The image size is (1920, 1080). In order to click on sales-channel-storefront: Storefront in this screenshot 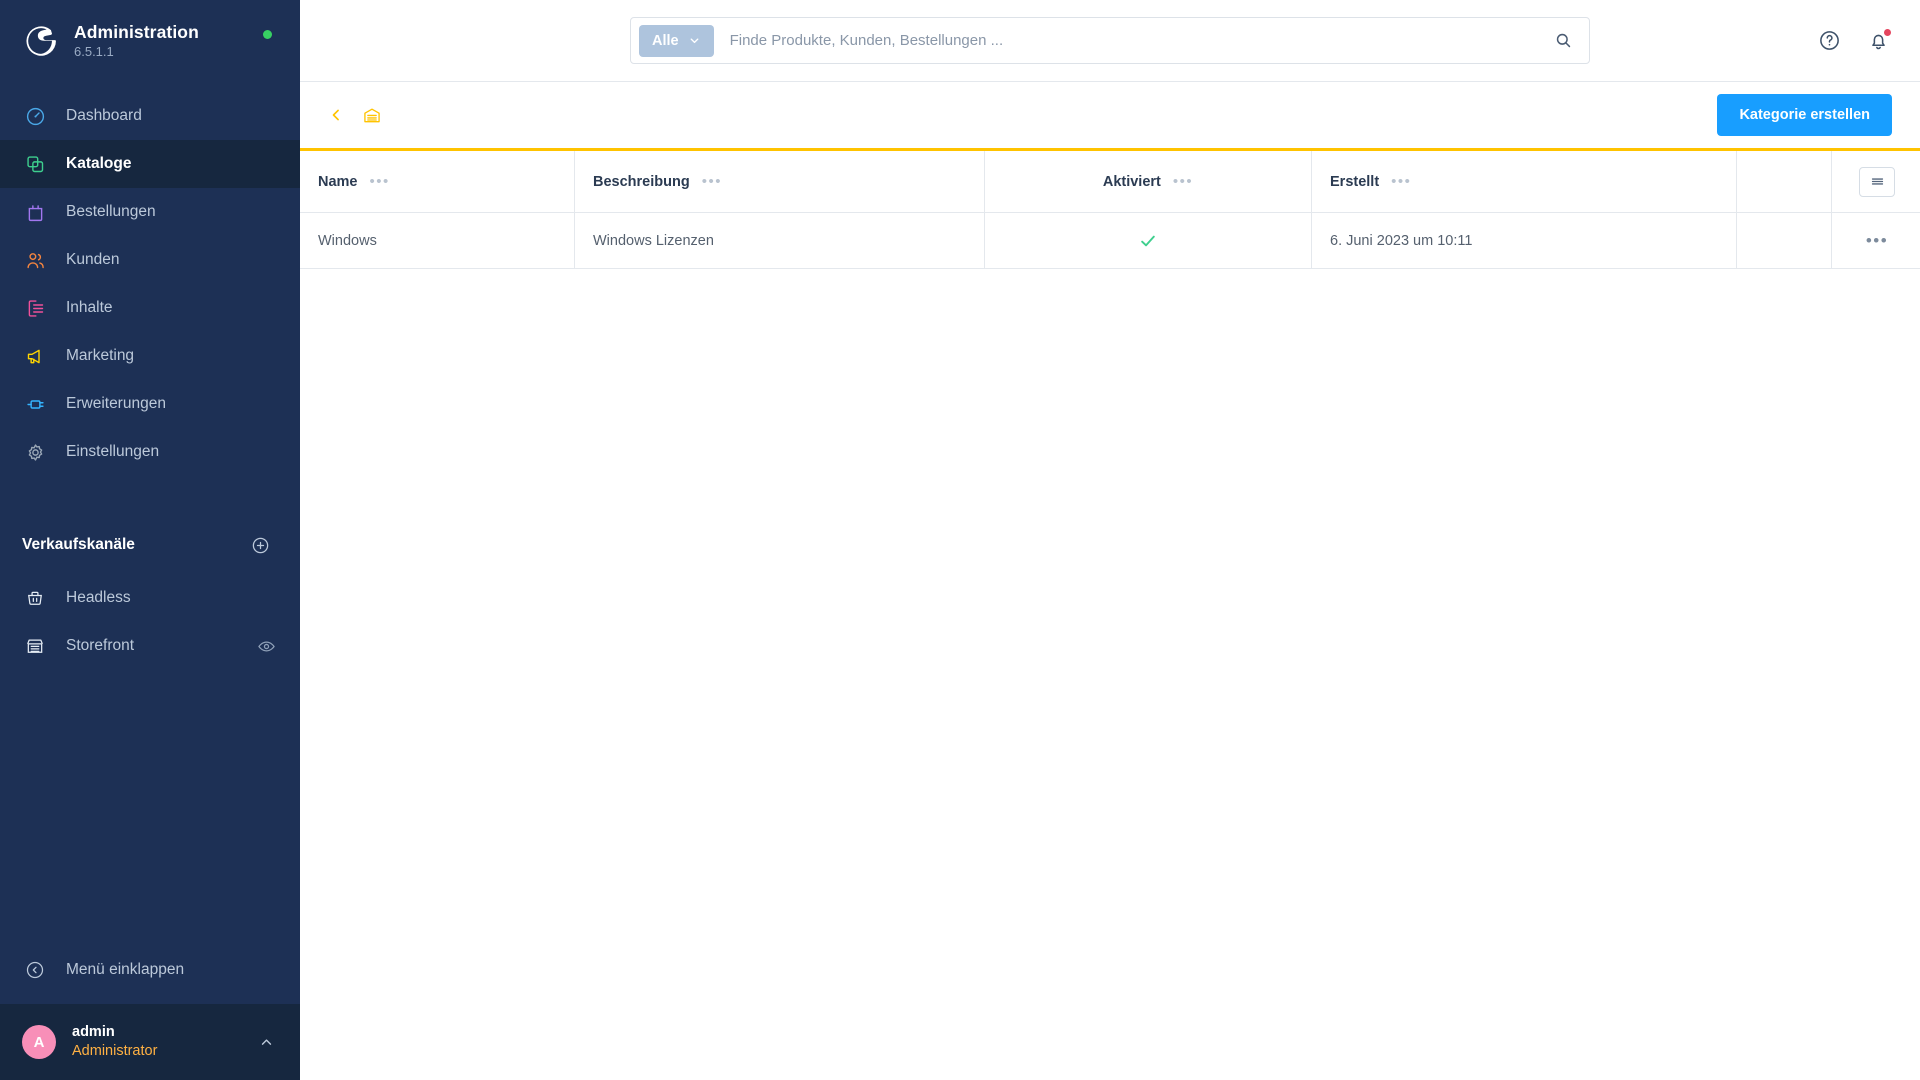, I will do `click(150, 646)`.